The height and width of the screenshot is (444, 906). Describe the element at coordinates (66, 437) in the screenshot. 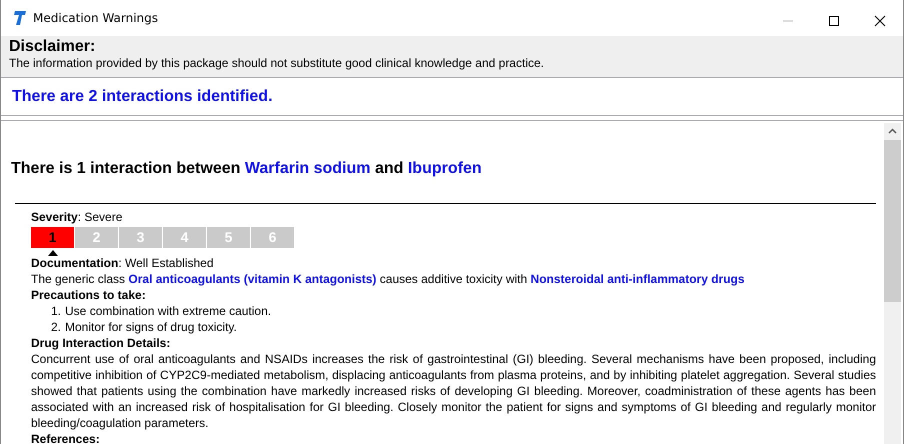

I see `references-heading: References:` at that location.